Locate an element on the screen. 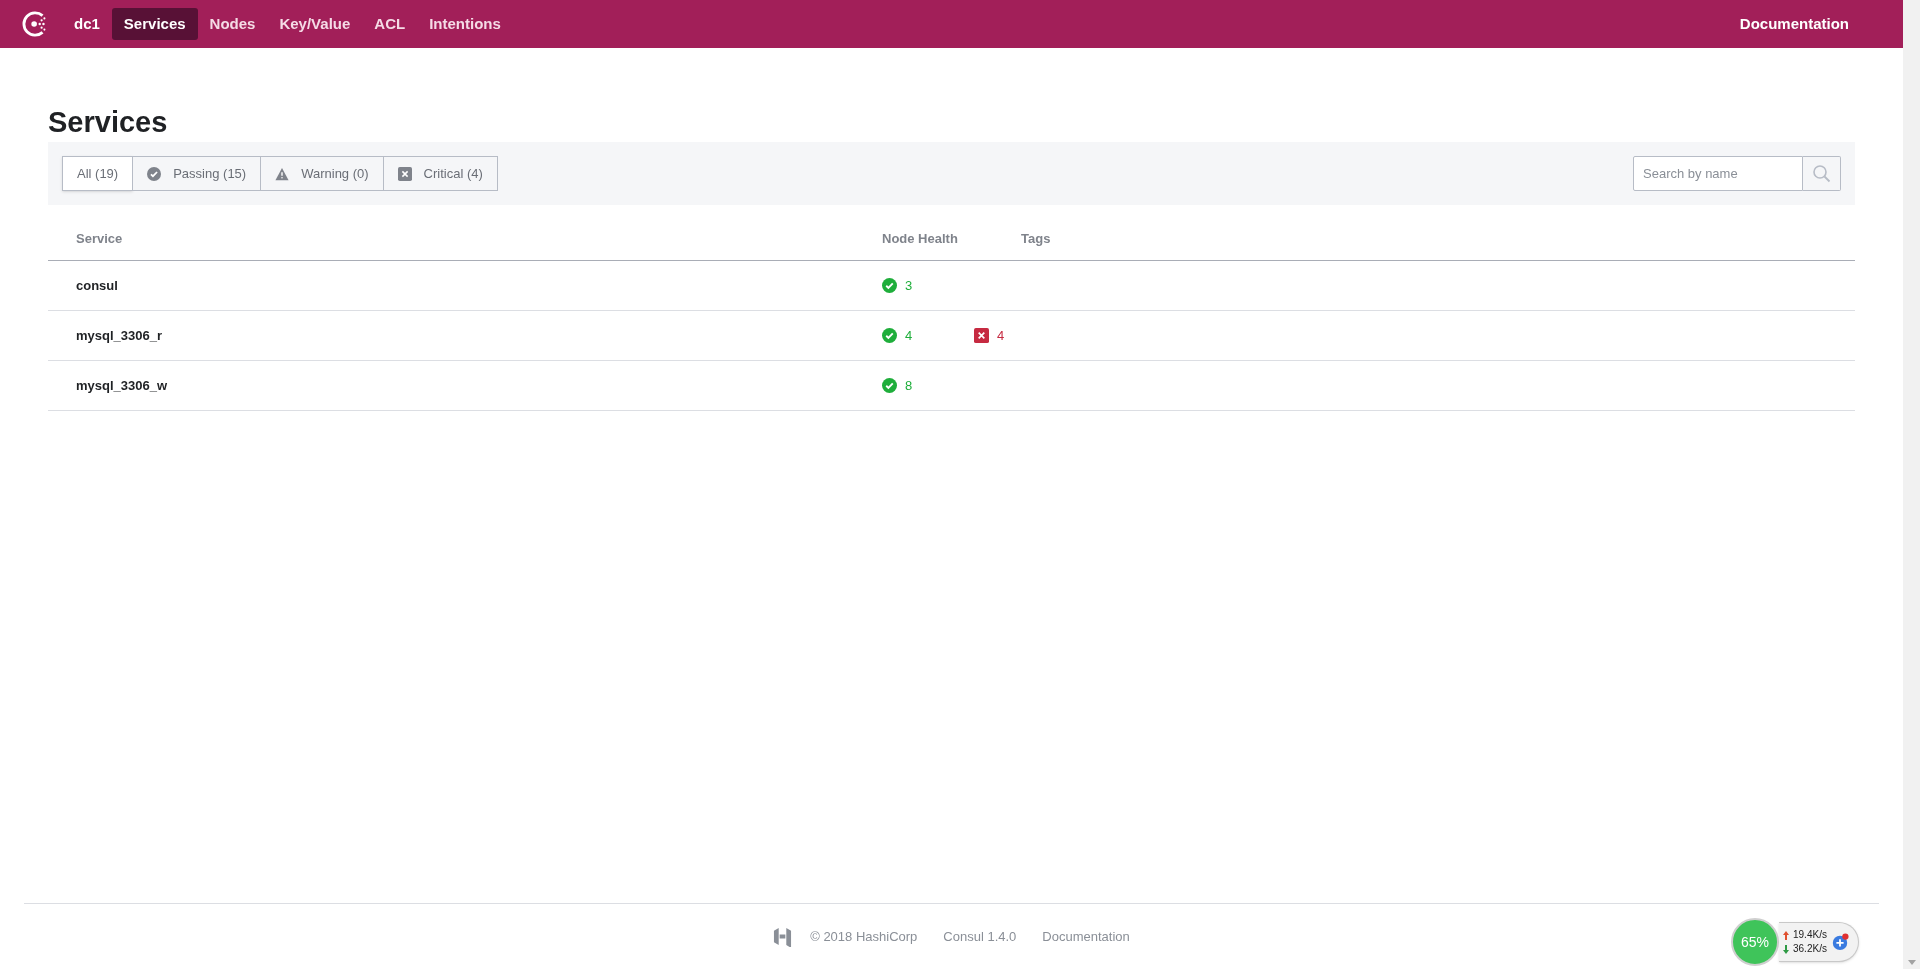 The image size is (1920, 969). nav-tab: ACL is located at coordinates (390, 24).